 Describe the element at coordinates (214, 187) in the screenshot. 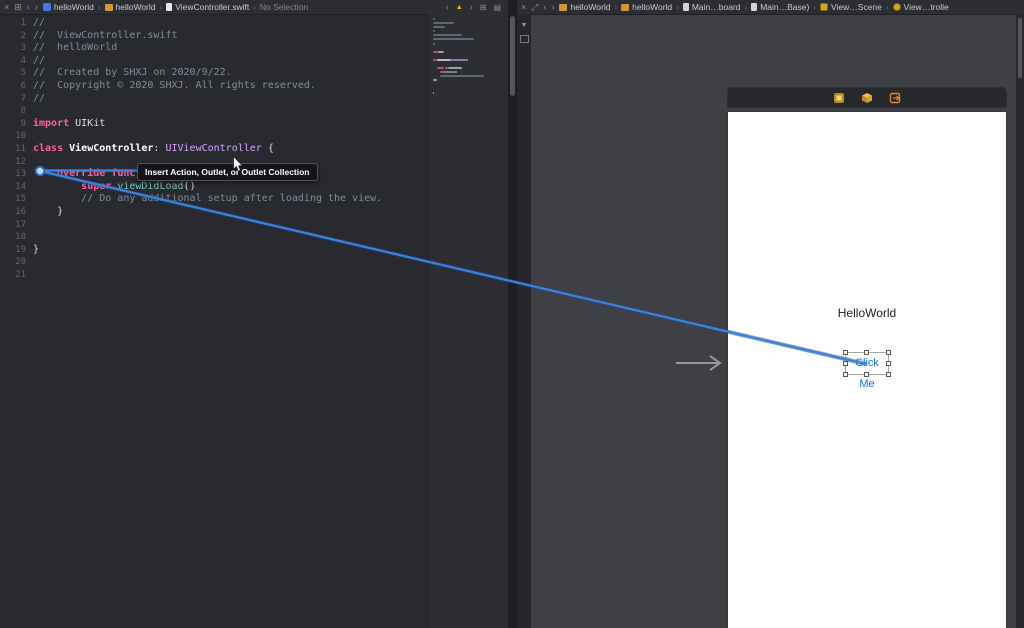

I see `code-line: 14 super.viewDidLoad()` at that location.